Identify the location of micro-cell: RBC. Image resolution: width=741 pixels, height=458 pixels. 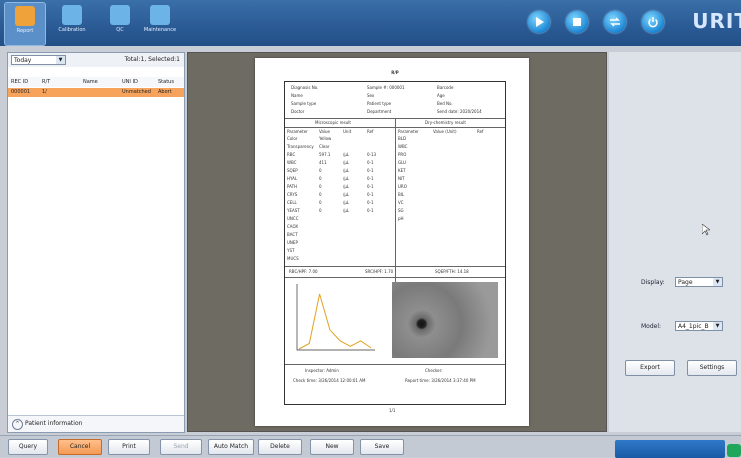
(291, 154).